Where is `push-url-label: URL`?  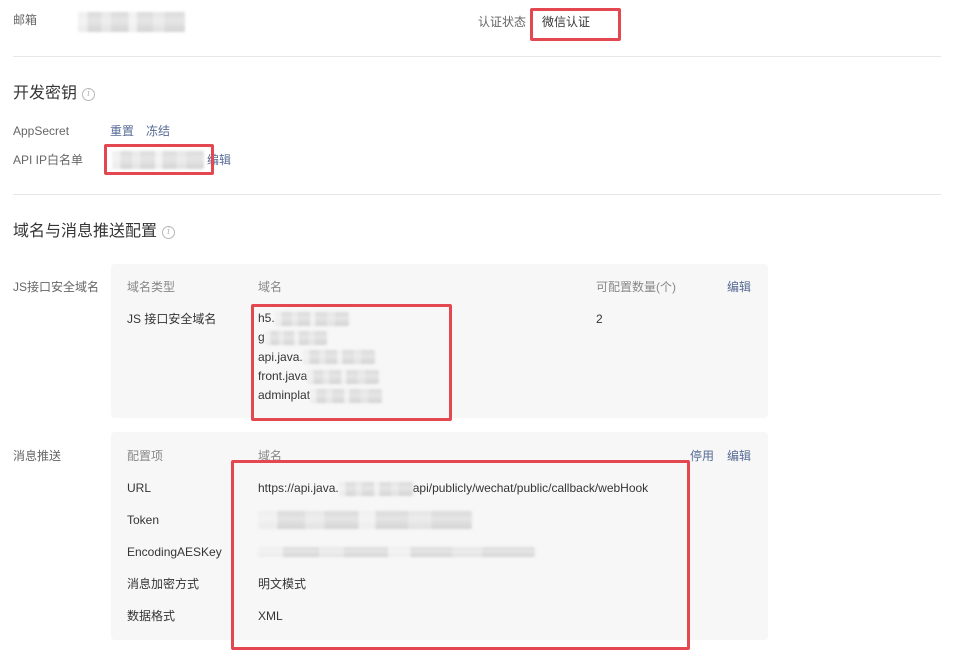
push-url-label: URL is located at coordinates (139, 488).